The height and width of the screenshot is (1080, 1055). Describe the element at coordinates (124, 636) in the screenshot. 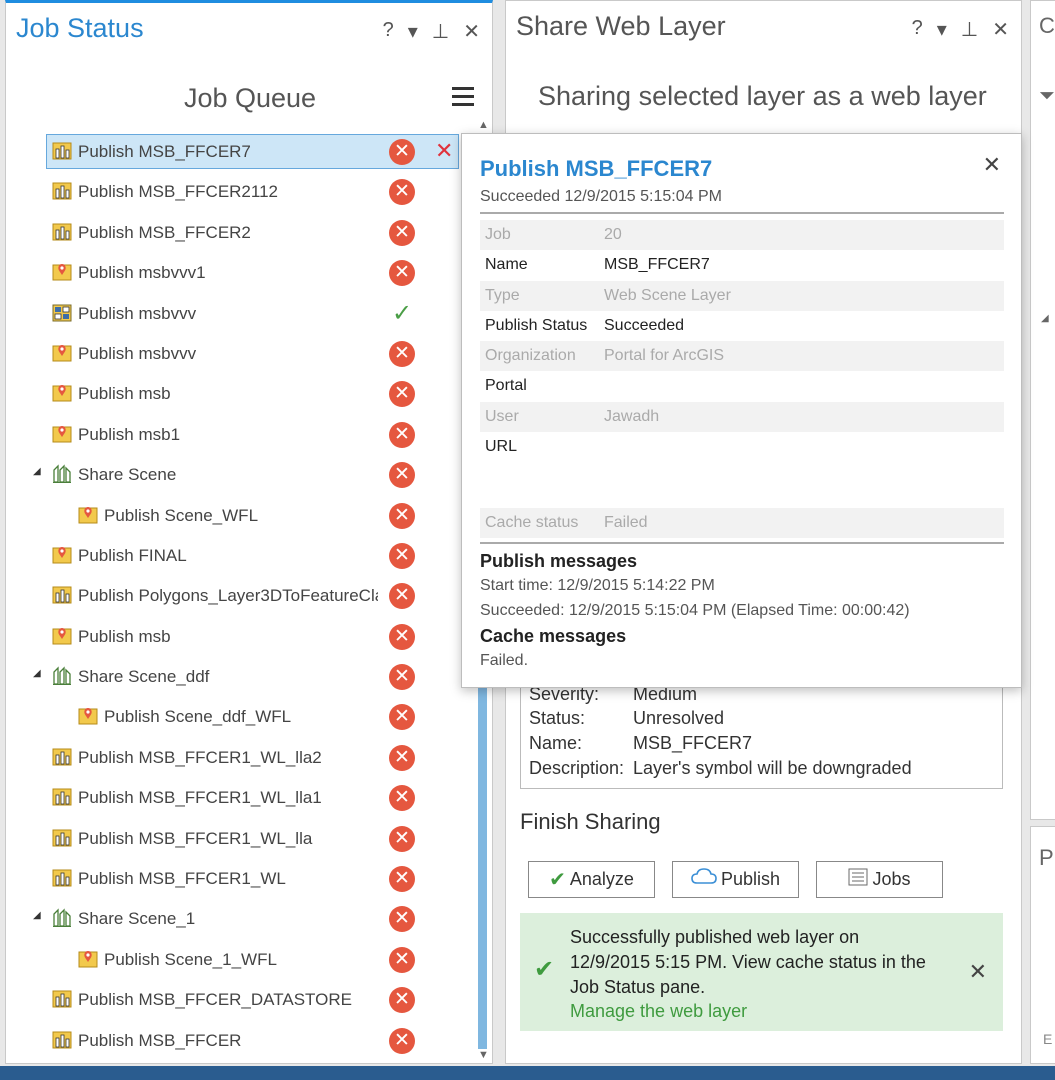

I see `job-label: Publish msb` at that location.